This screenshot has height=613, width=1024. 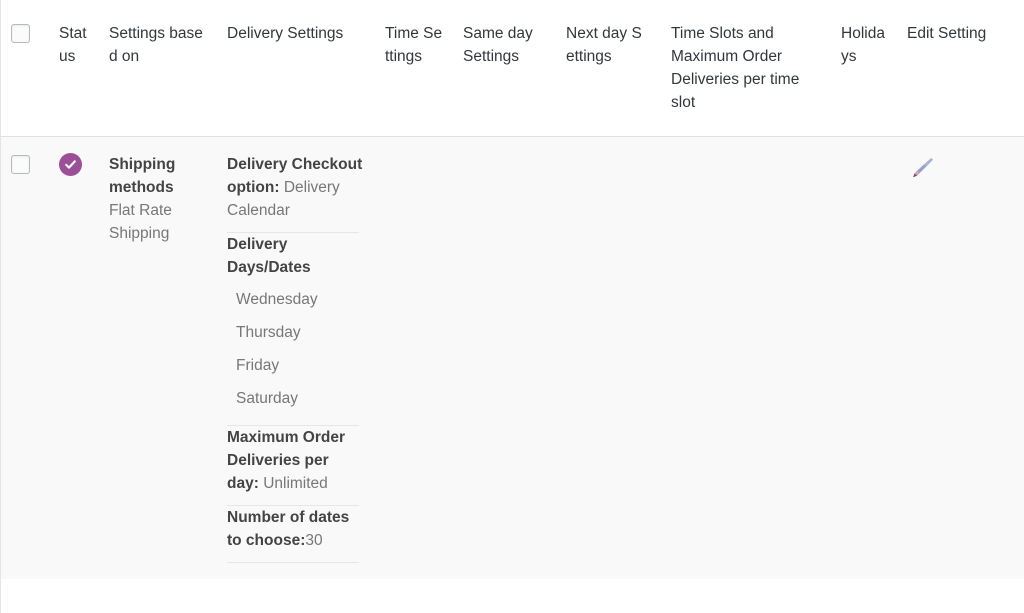 What do you see at coordinates (411, 357) in the screenshot?
I see `row-time-settings-cell` at bounding box center [411, 357].